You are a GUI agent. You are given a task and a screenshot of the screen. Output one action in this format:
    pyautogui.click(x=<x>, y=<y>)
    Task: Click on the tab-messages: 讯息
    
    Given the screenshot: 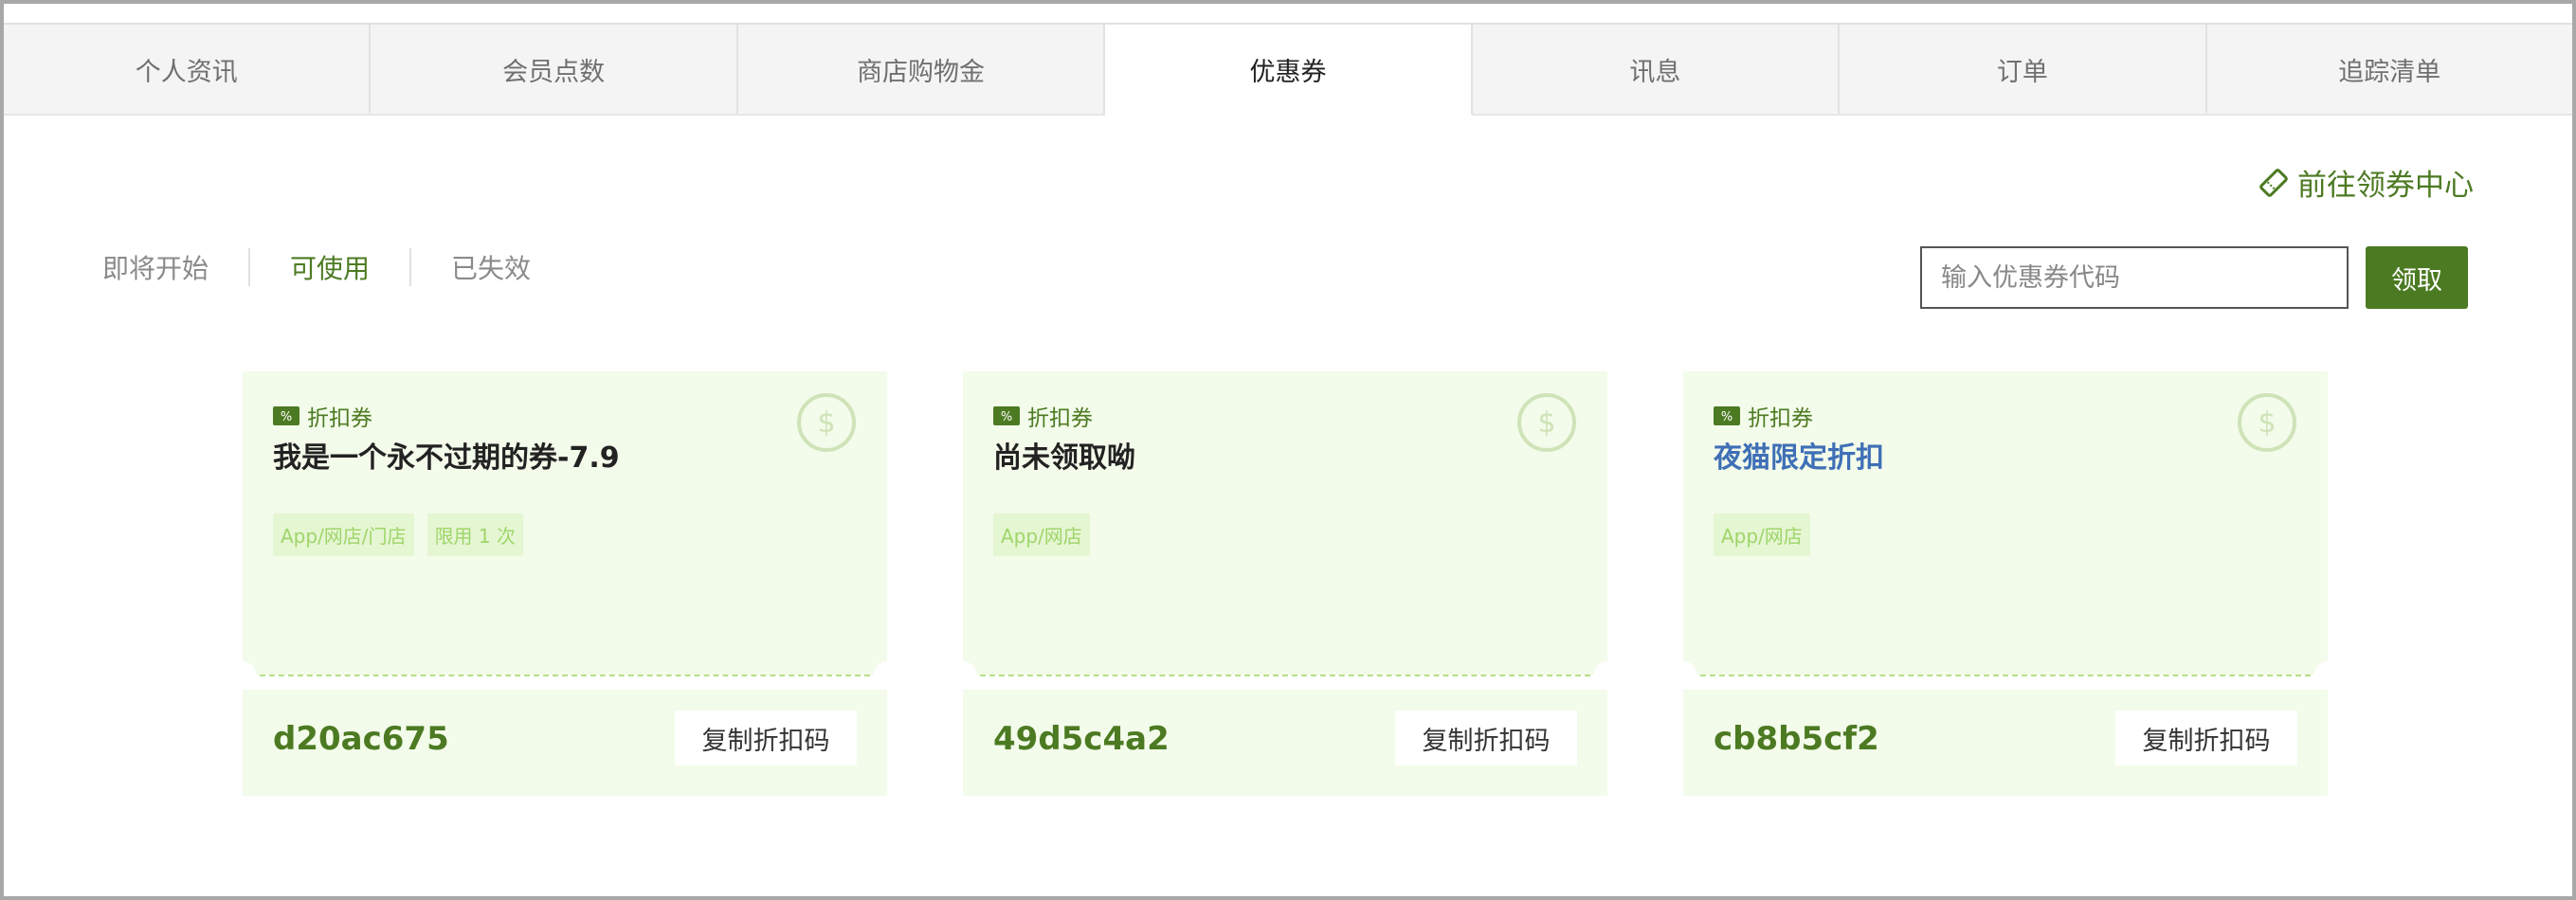 What is the action you would take?
    pyautogui.click(x=1656, y=68)
    